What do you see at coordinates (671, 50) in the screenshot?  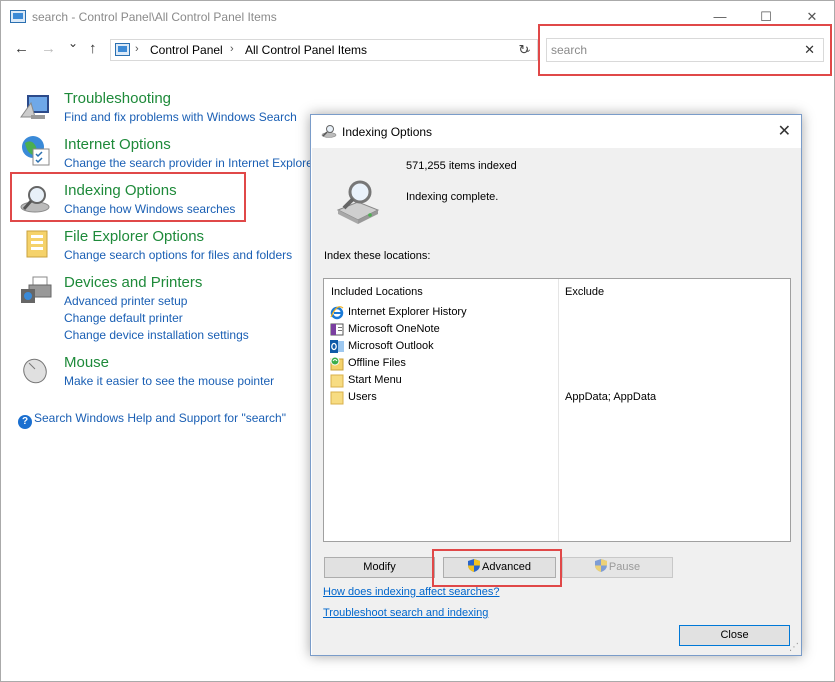 I see `search-input` at bounding box center [671, 50].